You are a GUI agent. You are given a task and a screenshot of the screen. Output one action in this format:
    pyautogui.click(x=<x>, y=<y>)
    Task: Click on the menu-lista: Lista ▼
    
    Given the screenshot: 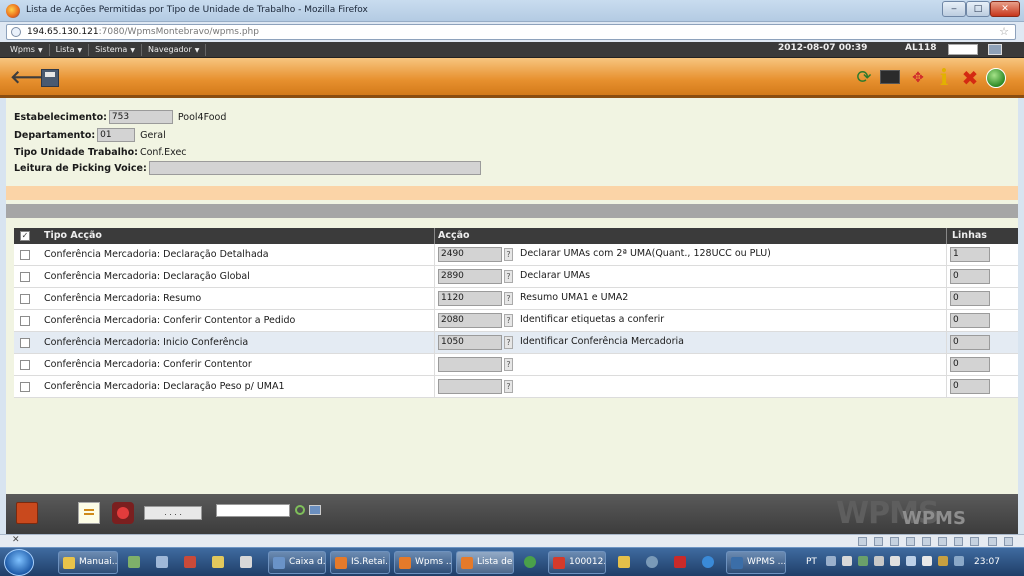 What is the action you would take?
    pyautogui.click(x=70, y=50)
    